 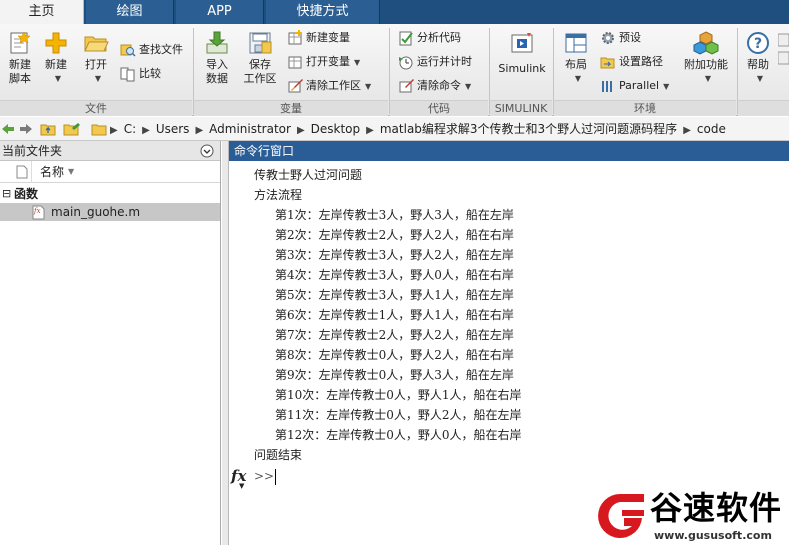 What do you see at coordinates (20, 63) in the screenshot?
I see `new-script-button: 新建 脚本` at bounding box center [20, 63].